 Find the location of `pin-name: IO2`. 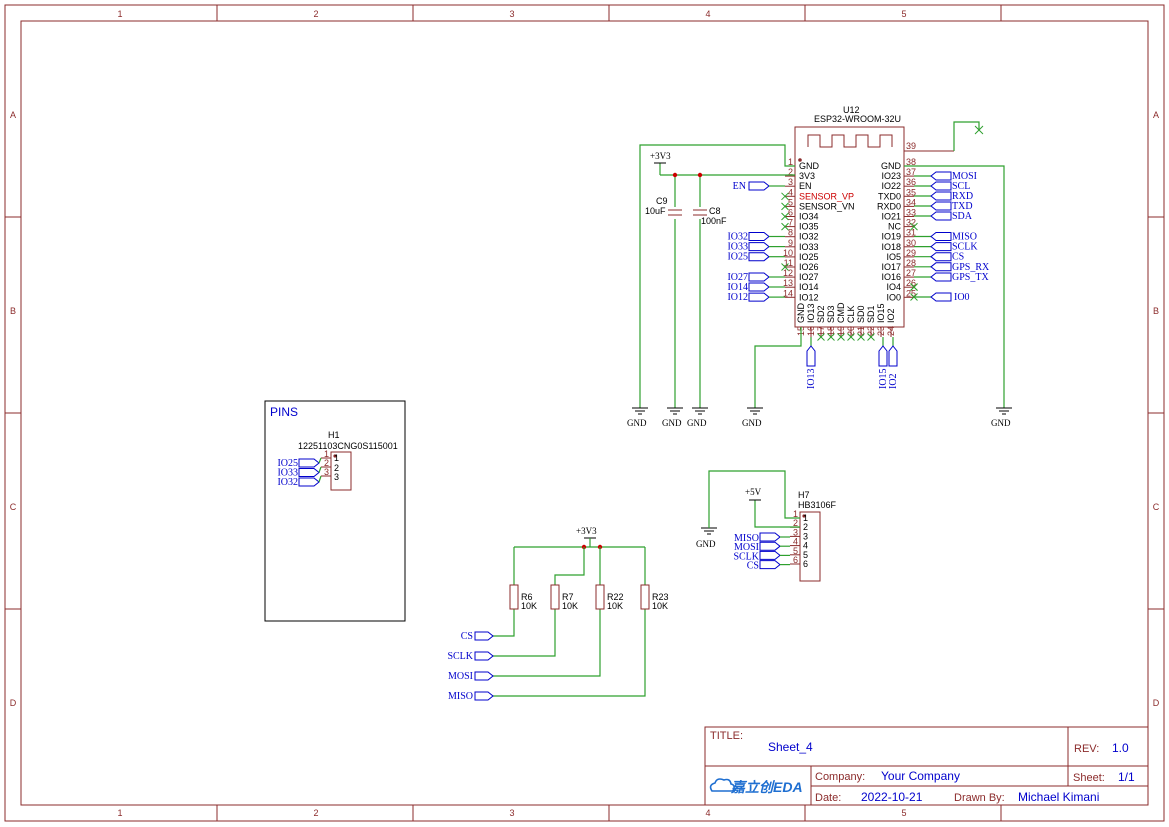

pin-name: IO2 is located at coordinates (891, 315).